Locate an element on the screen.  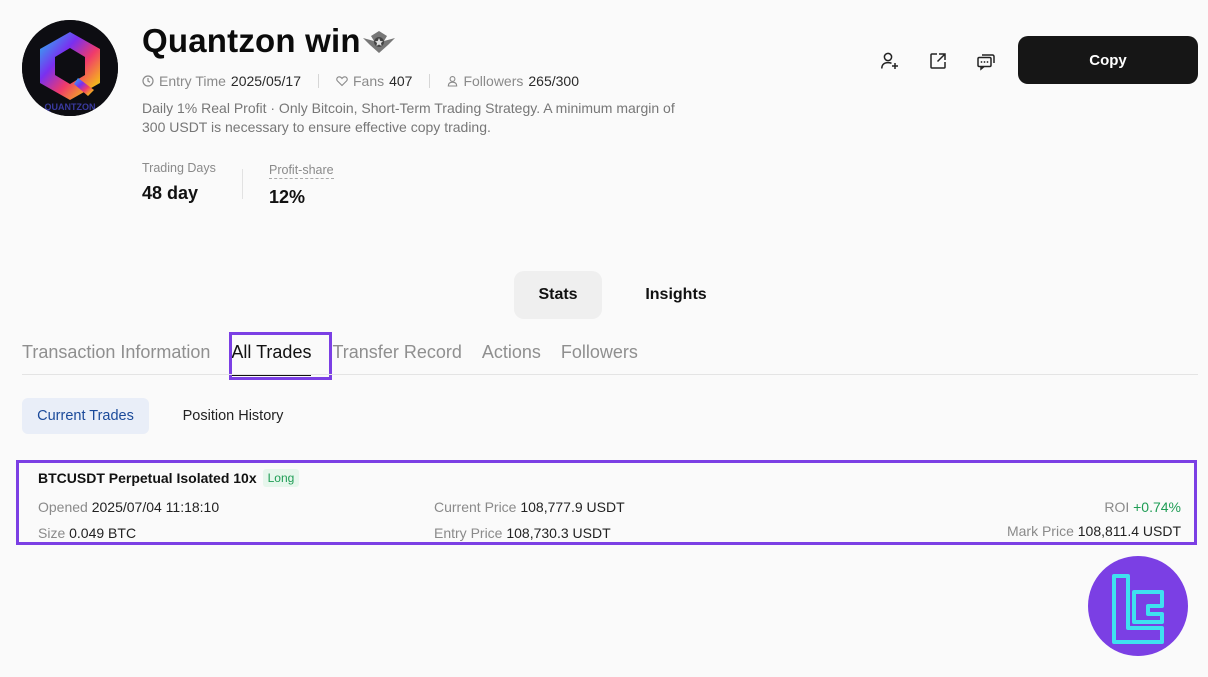
entry-price-value: 108,730.3 USDT is located at coordinates (558, 533).